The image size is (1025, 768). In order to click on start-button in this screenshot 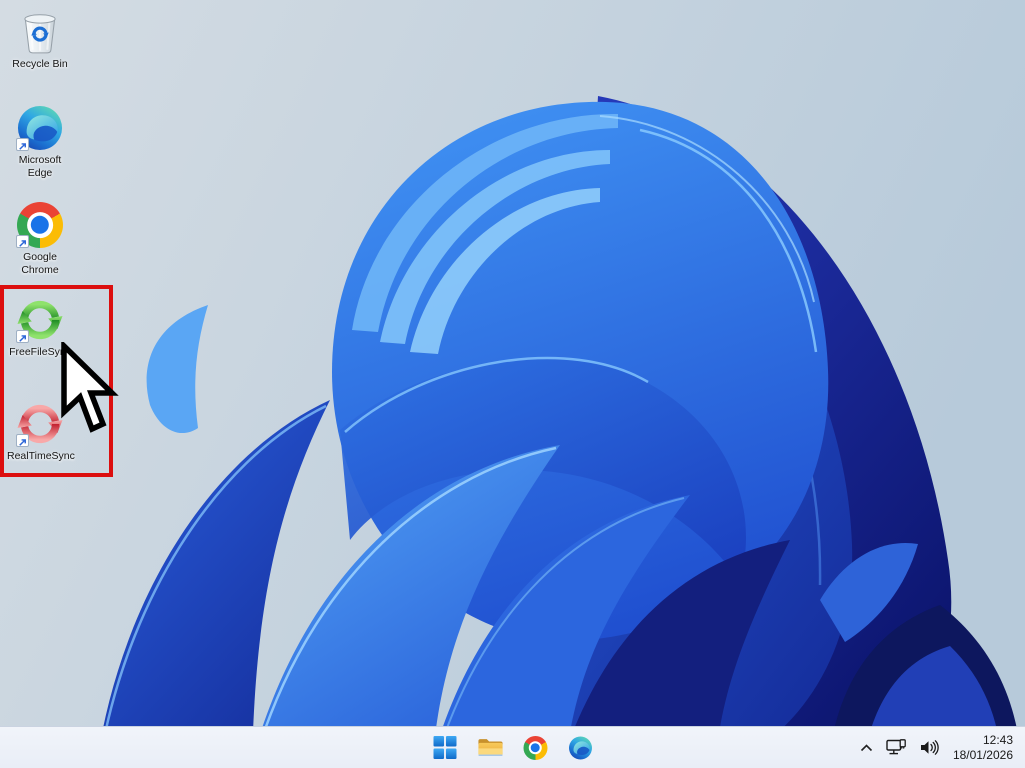, I will do `click(445, 748)`.